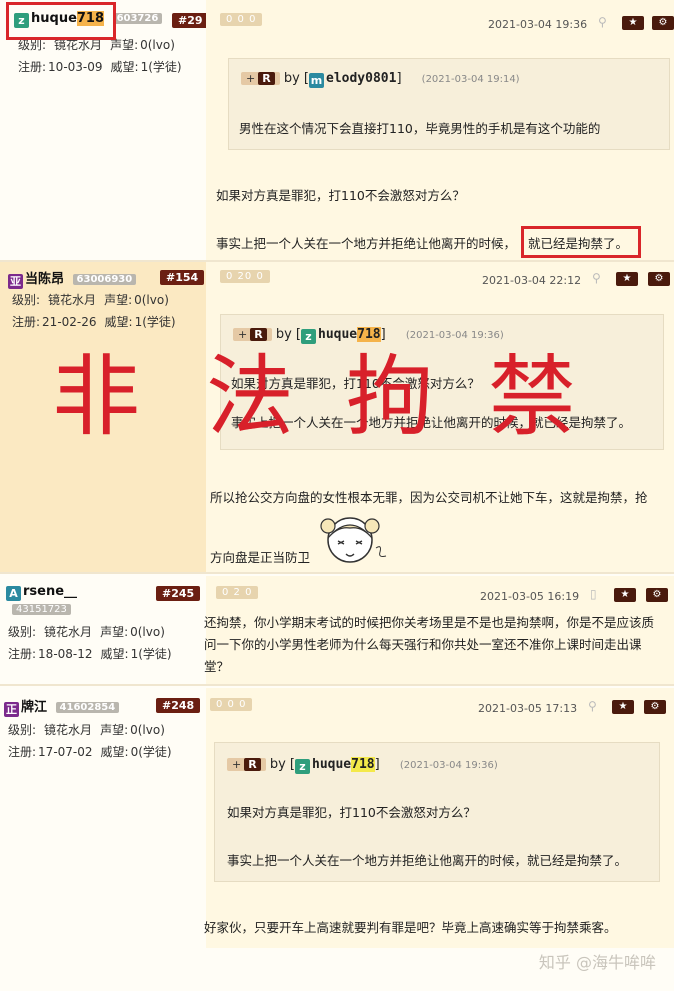 The height and width of the screenshot is (991, 674). Describe the element at coordinates (151, 752) in the screenshot. I see `prestige-value: 0(学徒)` at that location.